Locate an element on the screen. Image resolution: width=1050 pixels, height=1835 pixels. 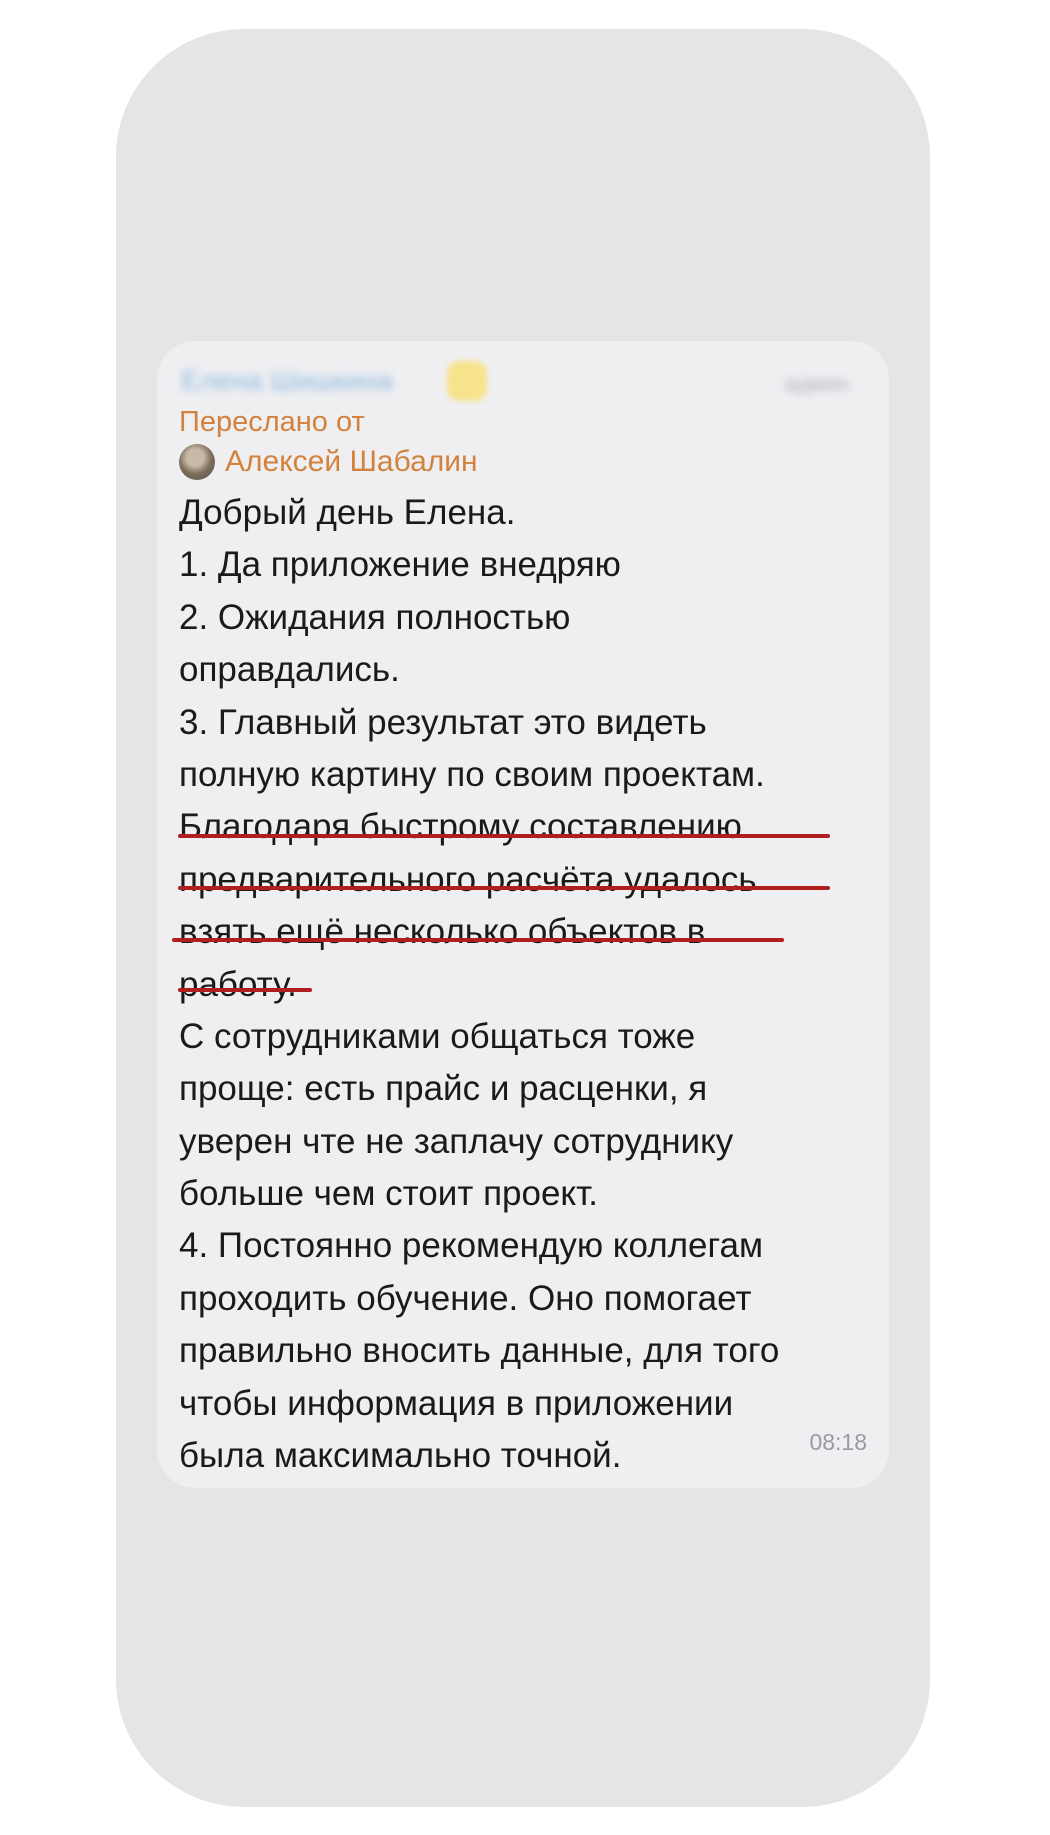
author-avatar is located at coordinates (197, 462).